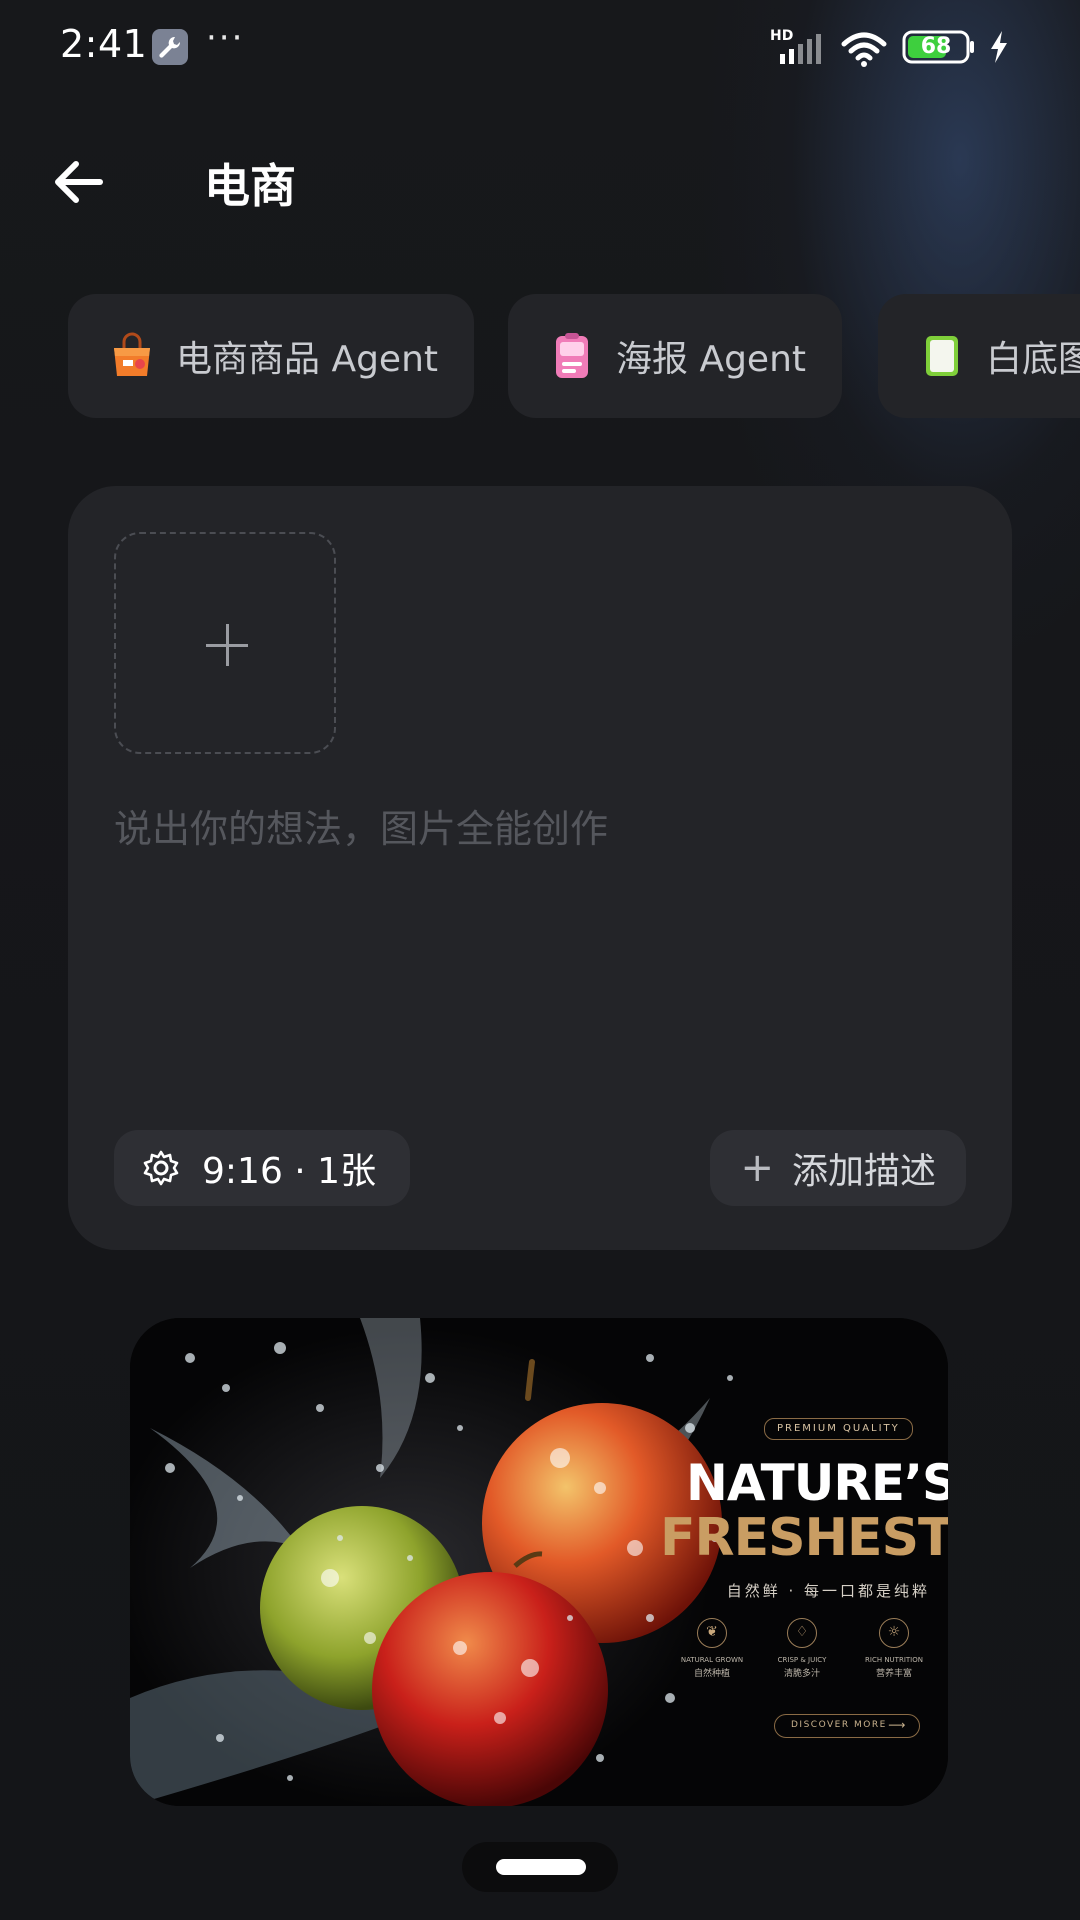 This screenshot has height=1920, width=1080. What do you see at coordinates (804, 1538) in the screenshot?
I see `preview-headline-line2: FRESHEST` at bounding box center [804, 1538].